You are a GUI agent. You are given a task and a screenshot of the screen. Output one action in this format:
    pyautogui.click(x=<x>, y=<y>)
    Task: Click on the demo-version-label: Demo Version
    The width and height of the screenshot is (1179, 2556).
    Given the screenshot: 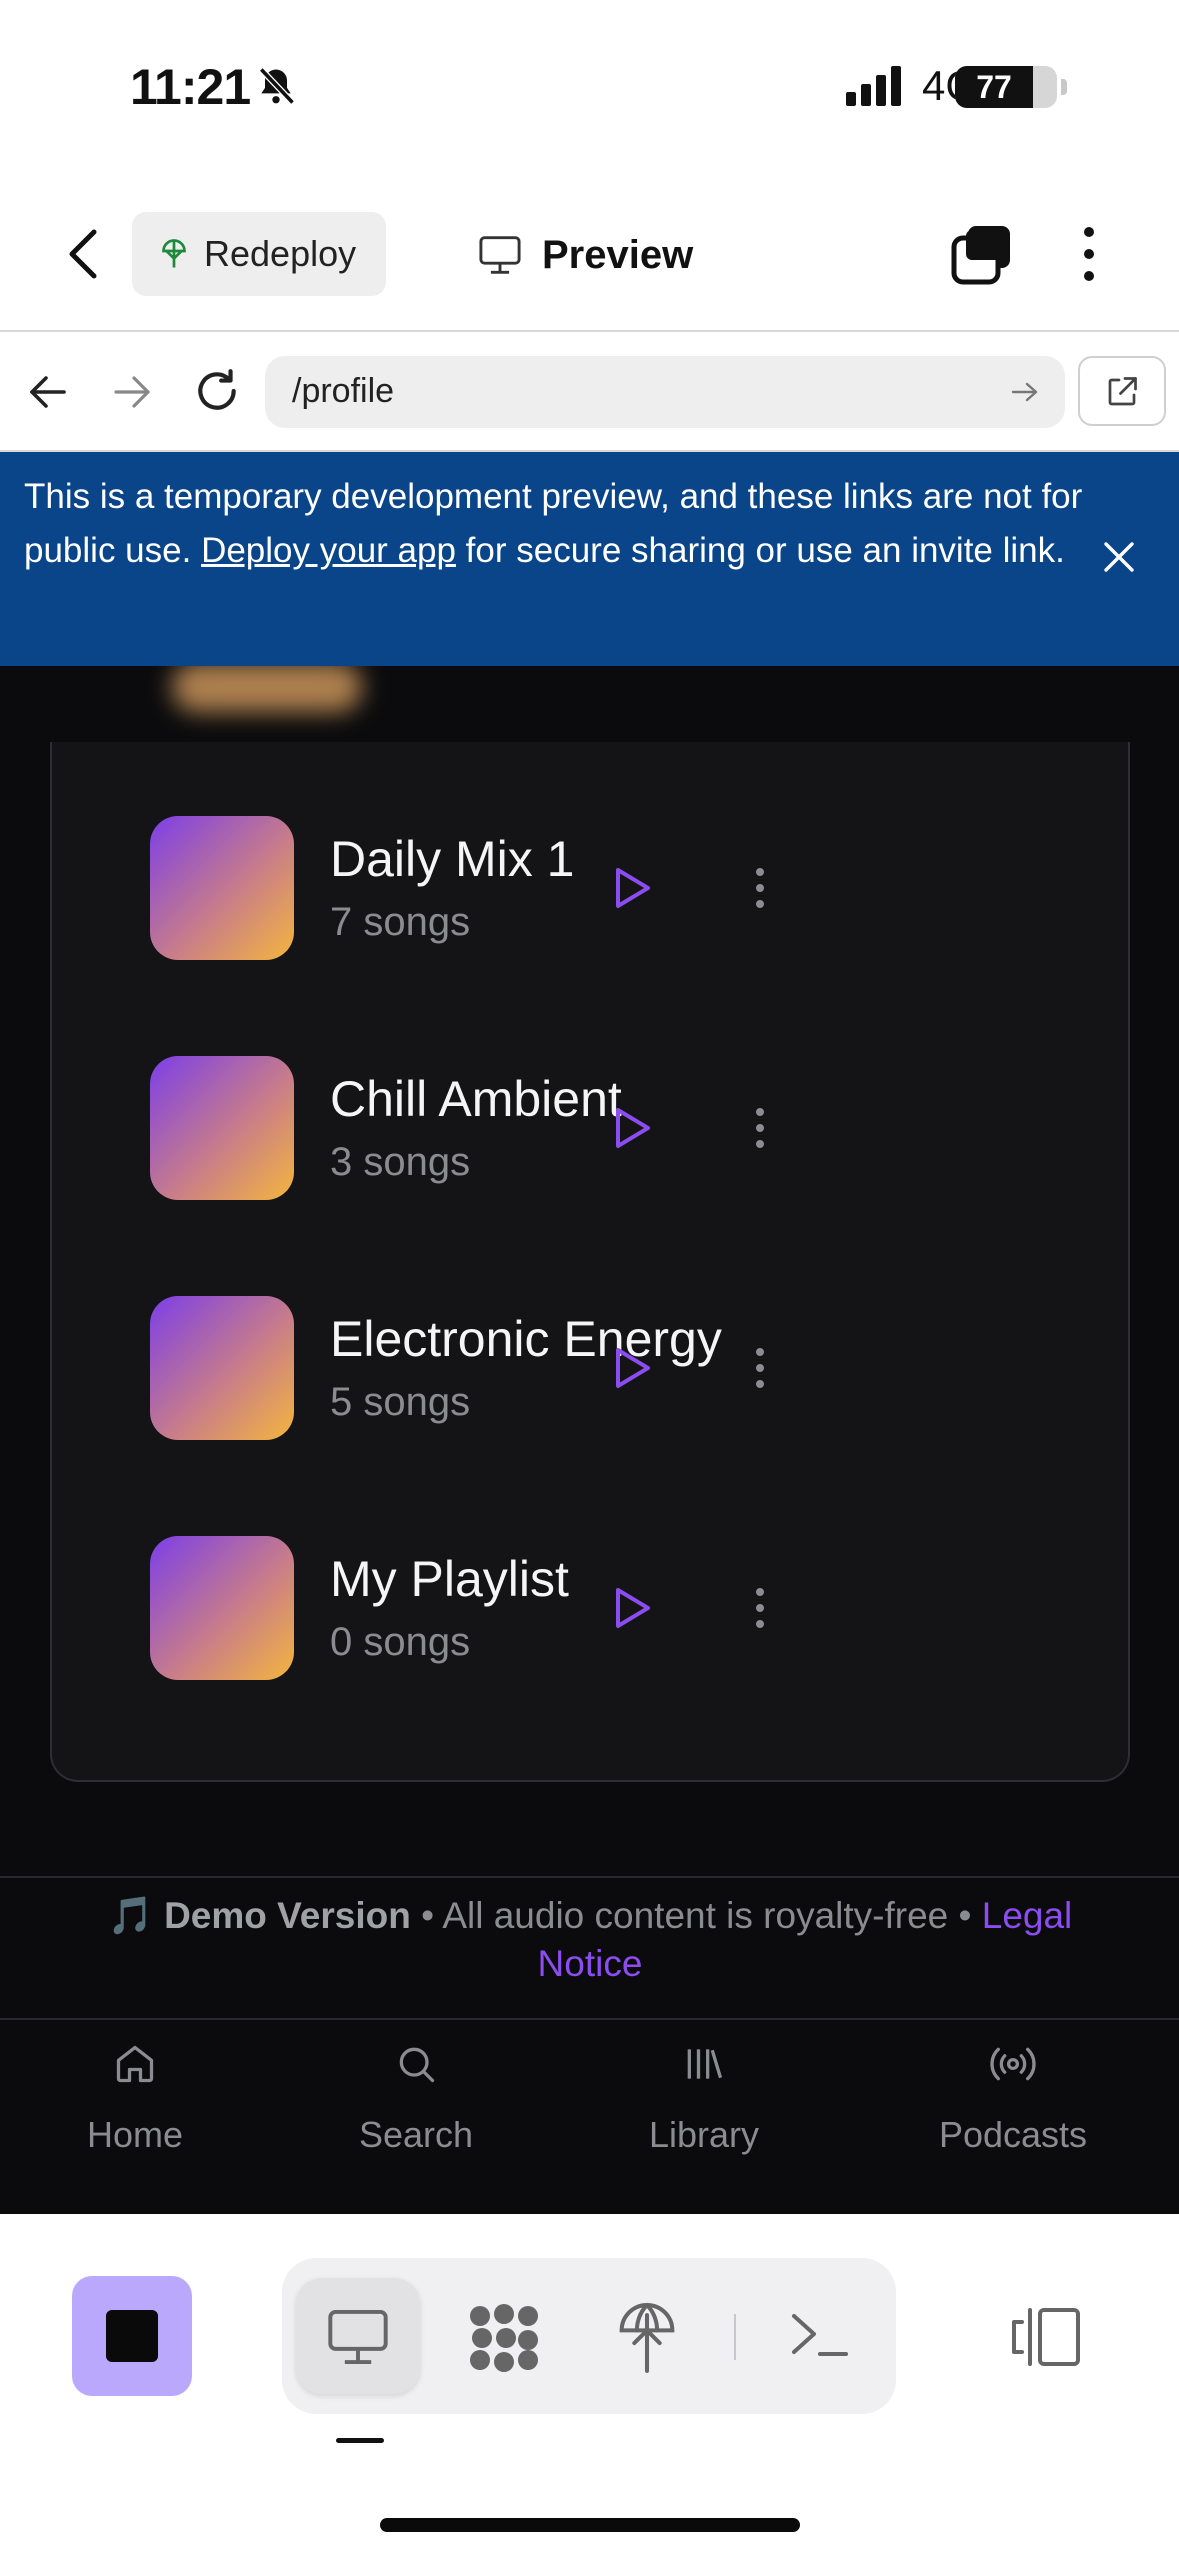 What is the action you would take?
    pyautogui.click(x=287, y=1915)
    